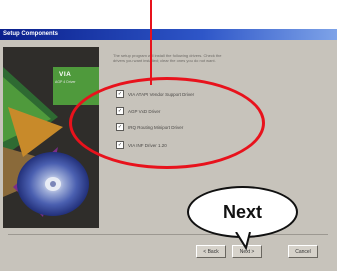  I want to click on next-callout-bubble: Next, so click(242, 212).